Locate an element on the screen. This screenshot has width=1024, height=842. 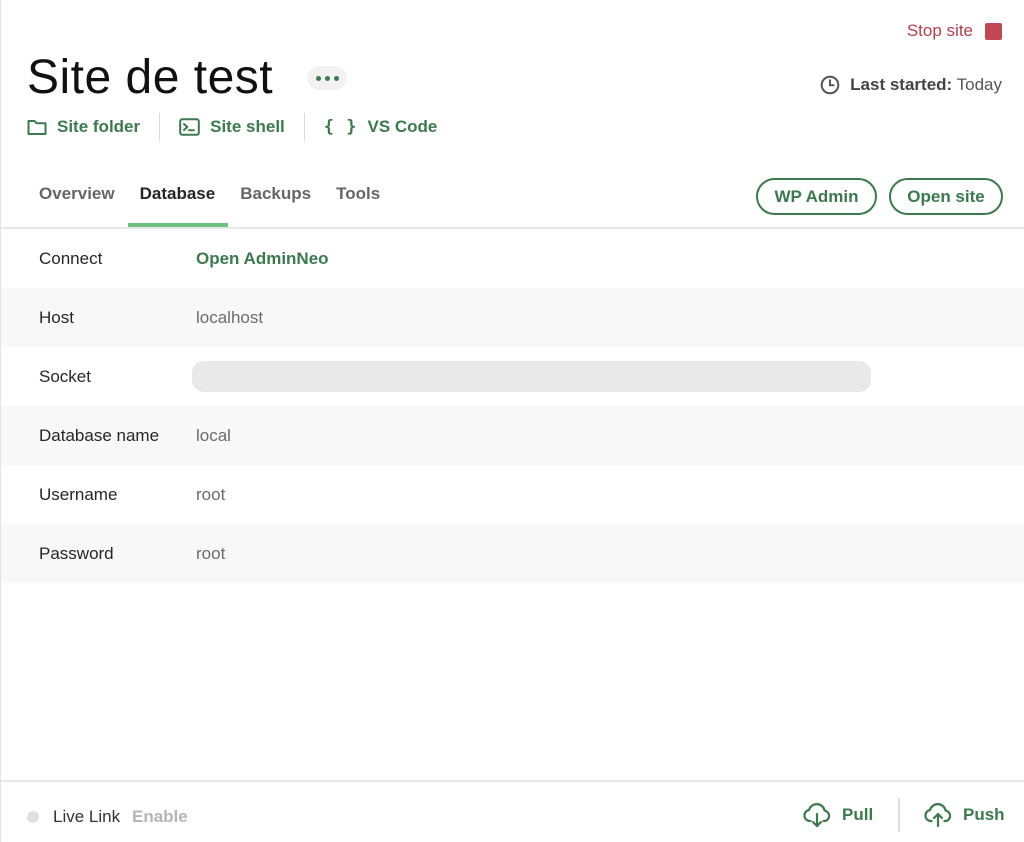
table-row-host: Host localhost is located at coordinates (512, 317).